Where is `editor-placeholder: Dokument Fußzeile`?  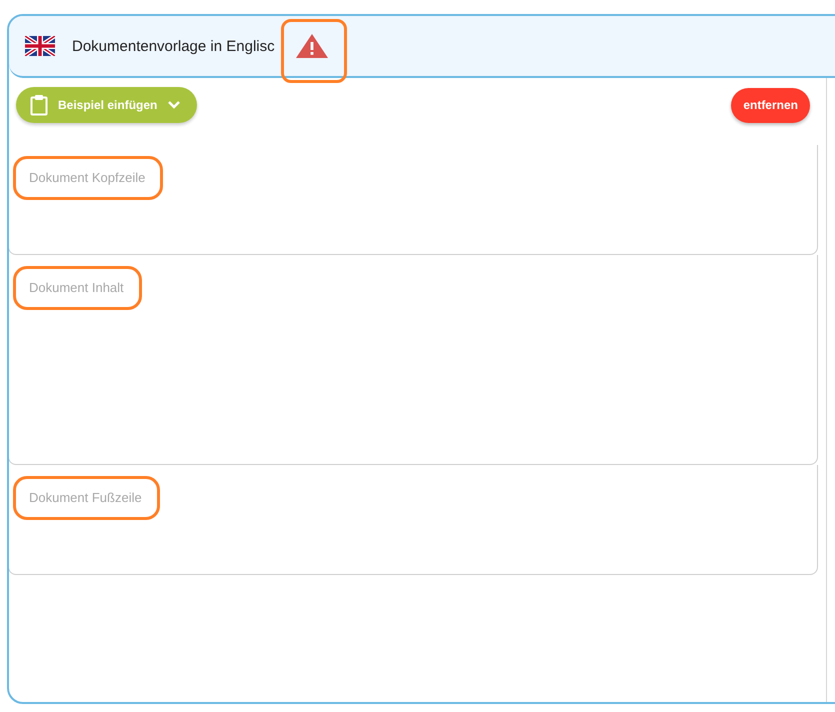 editor-placeholder: Dokument Fußzeile is located at coordinates (85, 497).